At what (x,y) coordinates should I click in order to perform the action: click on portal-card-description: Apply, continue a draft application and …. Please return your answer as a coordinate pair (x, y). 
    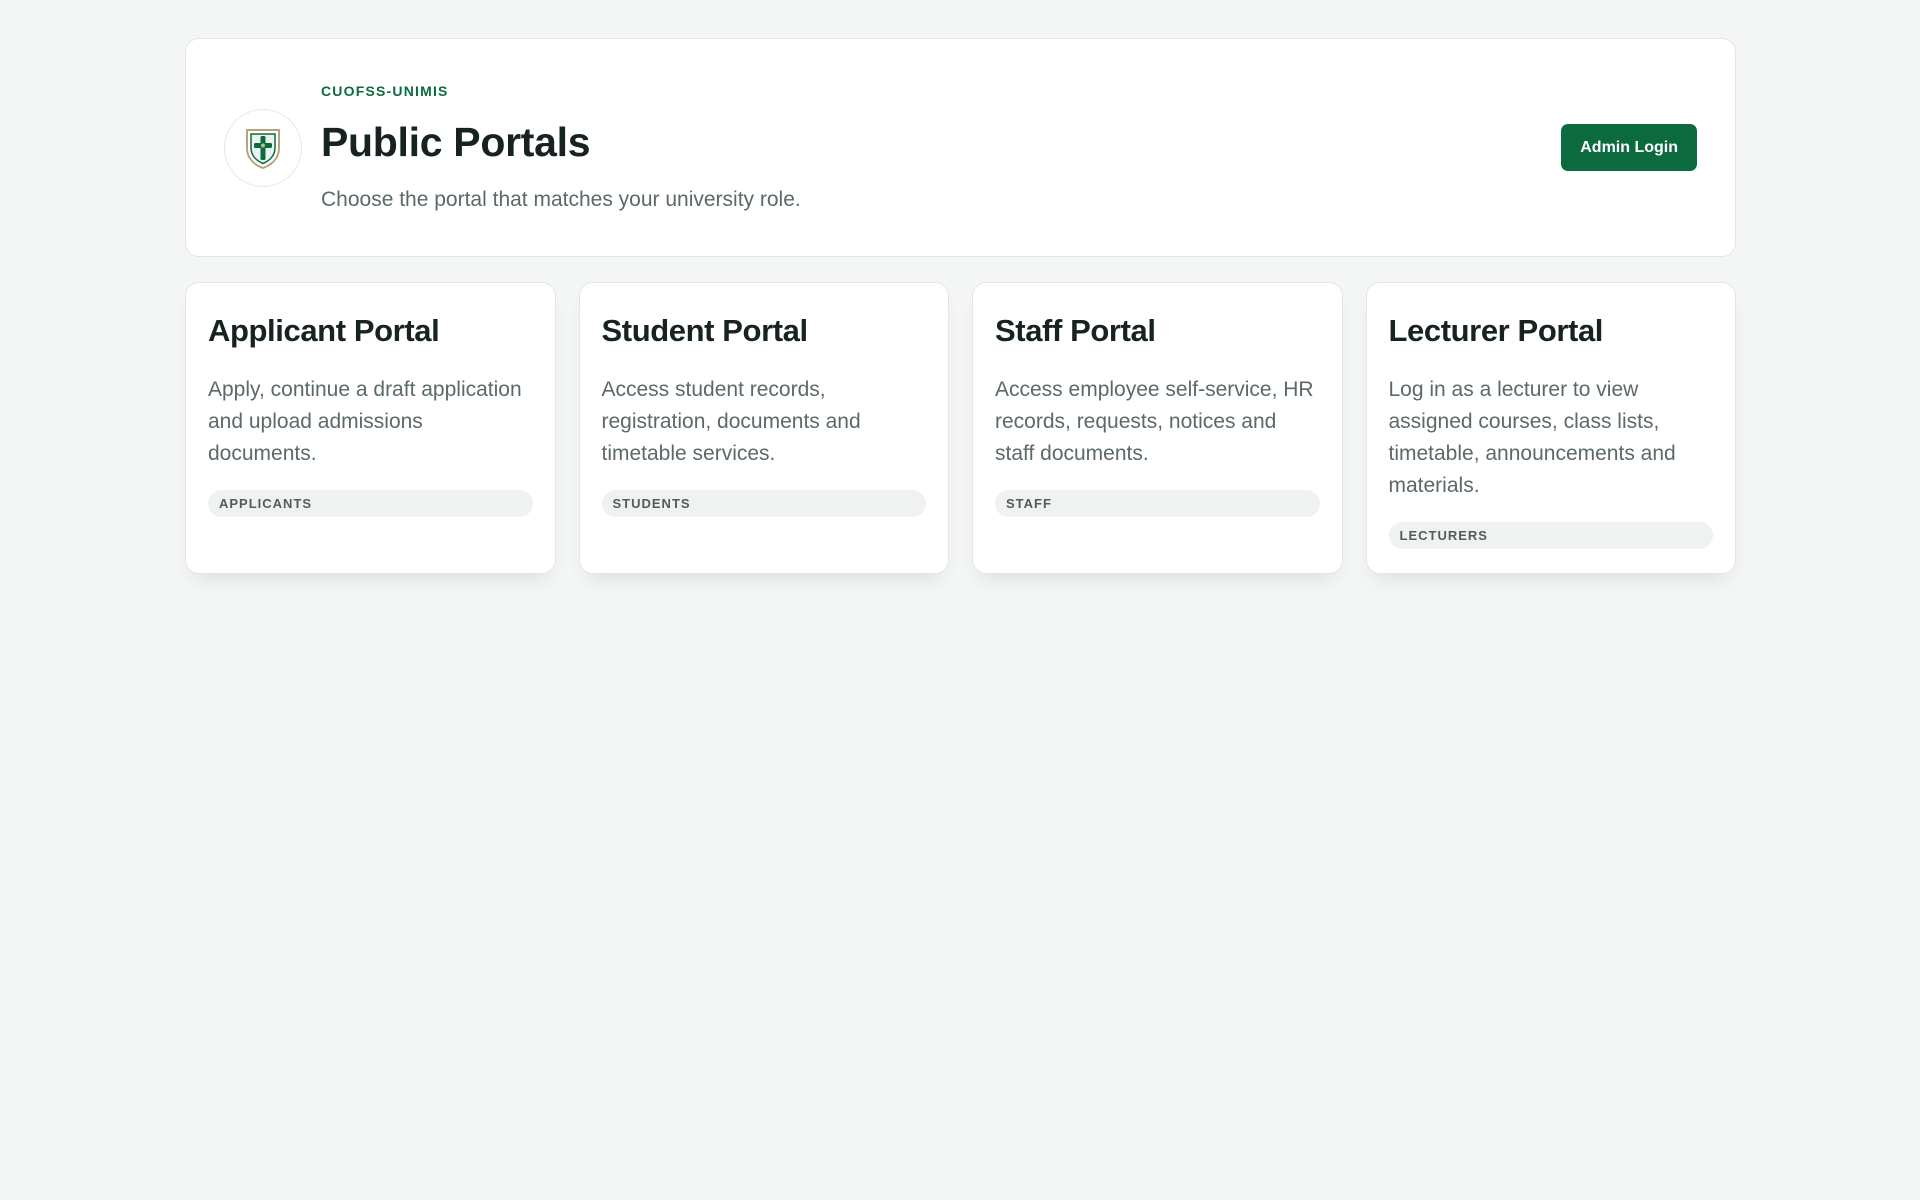
    Looking at the image, I should click on (365, 421).